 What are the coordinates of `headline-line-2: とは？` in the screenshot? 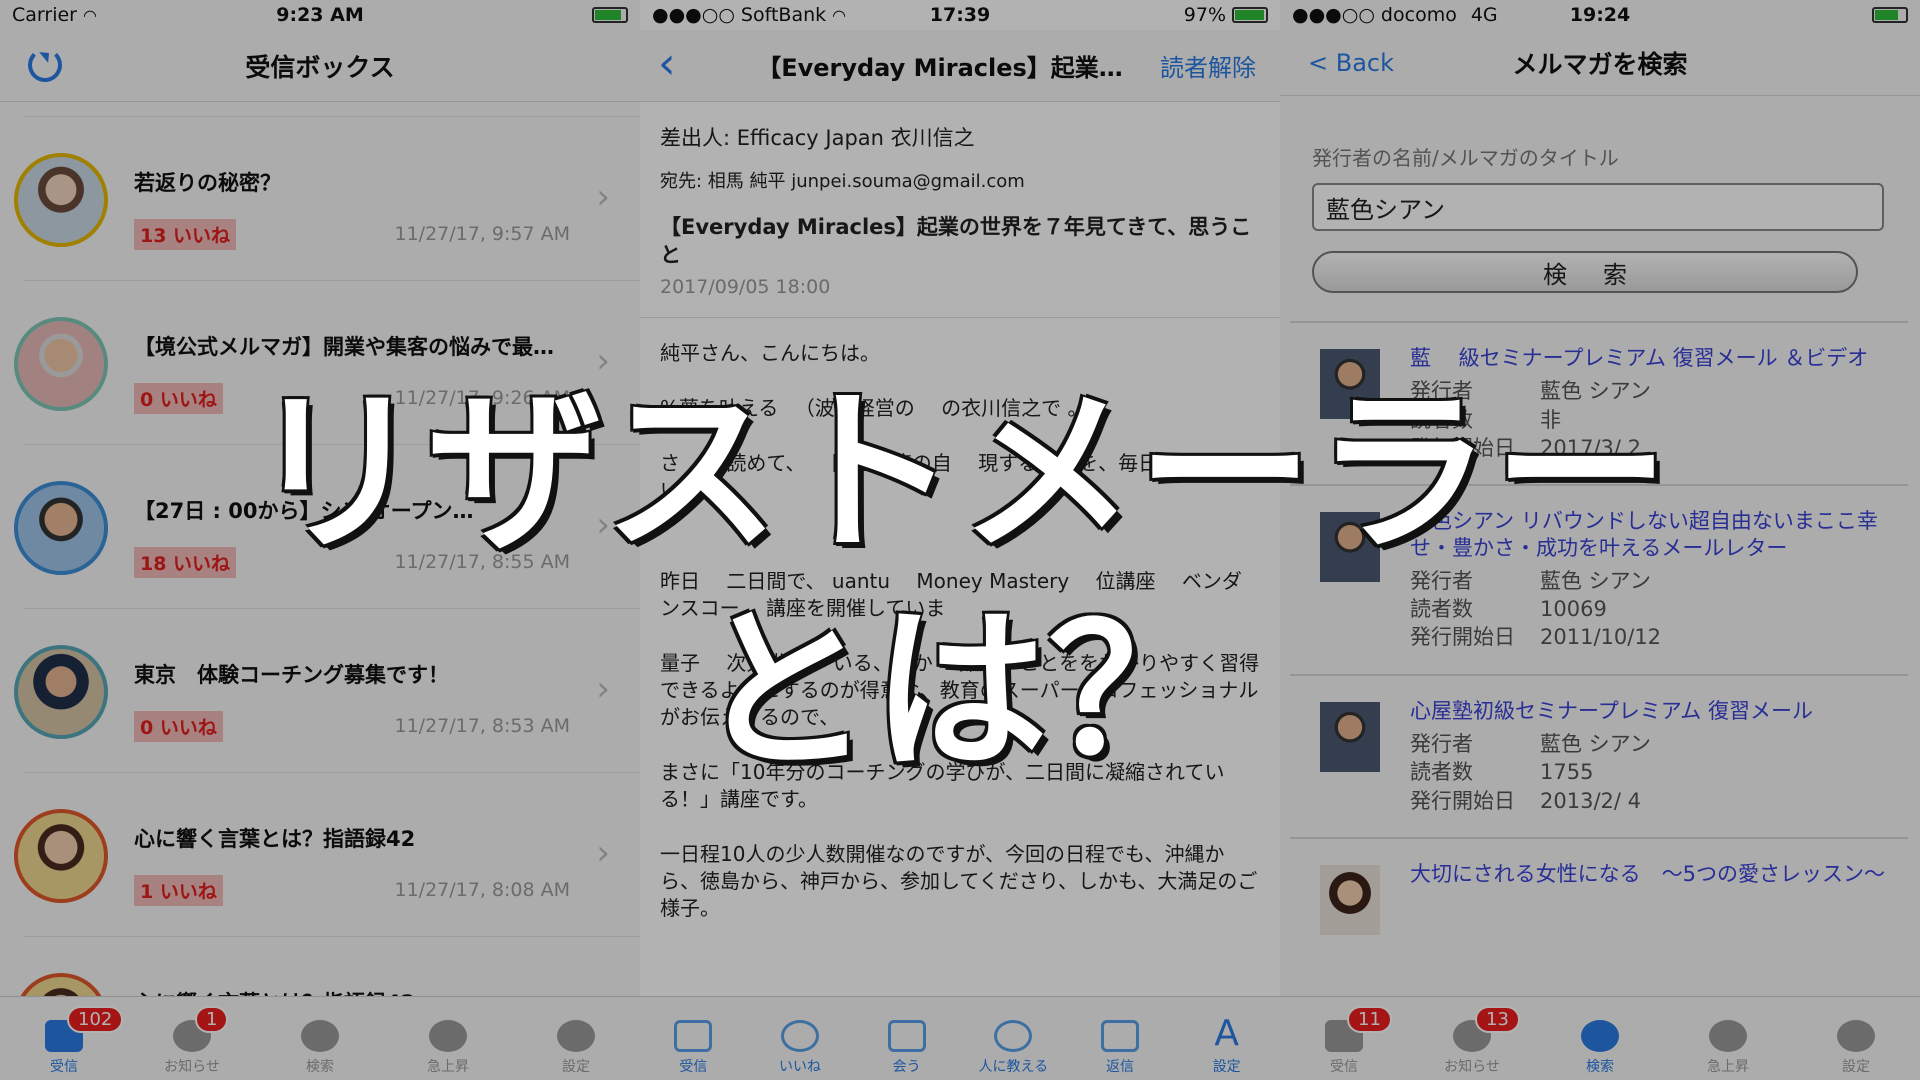 It's located at (959, 691).